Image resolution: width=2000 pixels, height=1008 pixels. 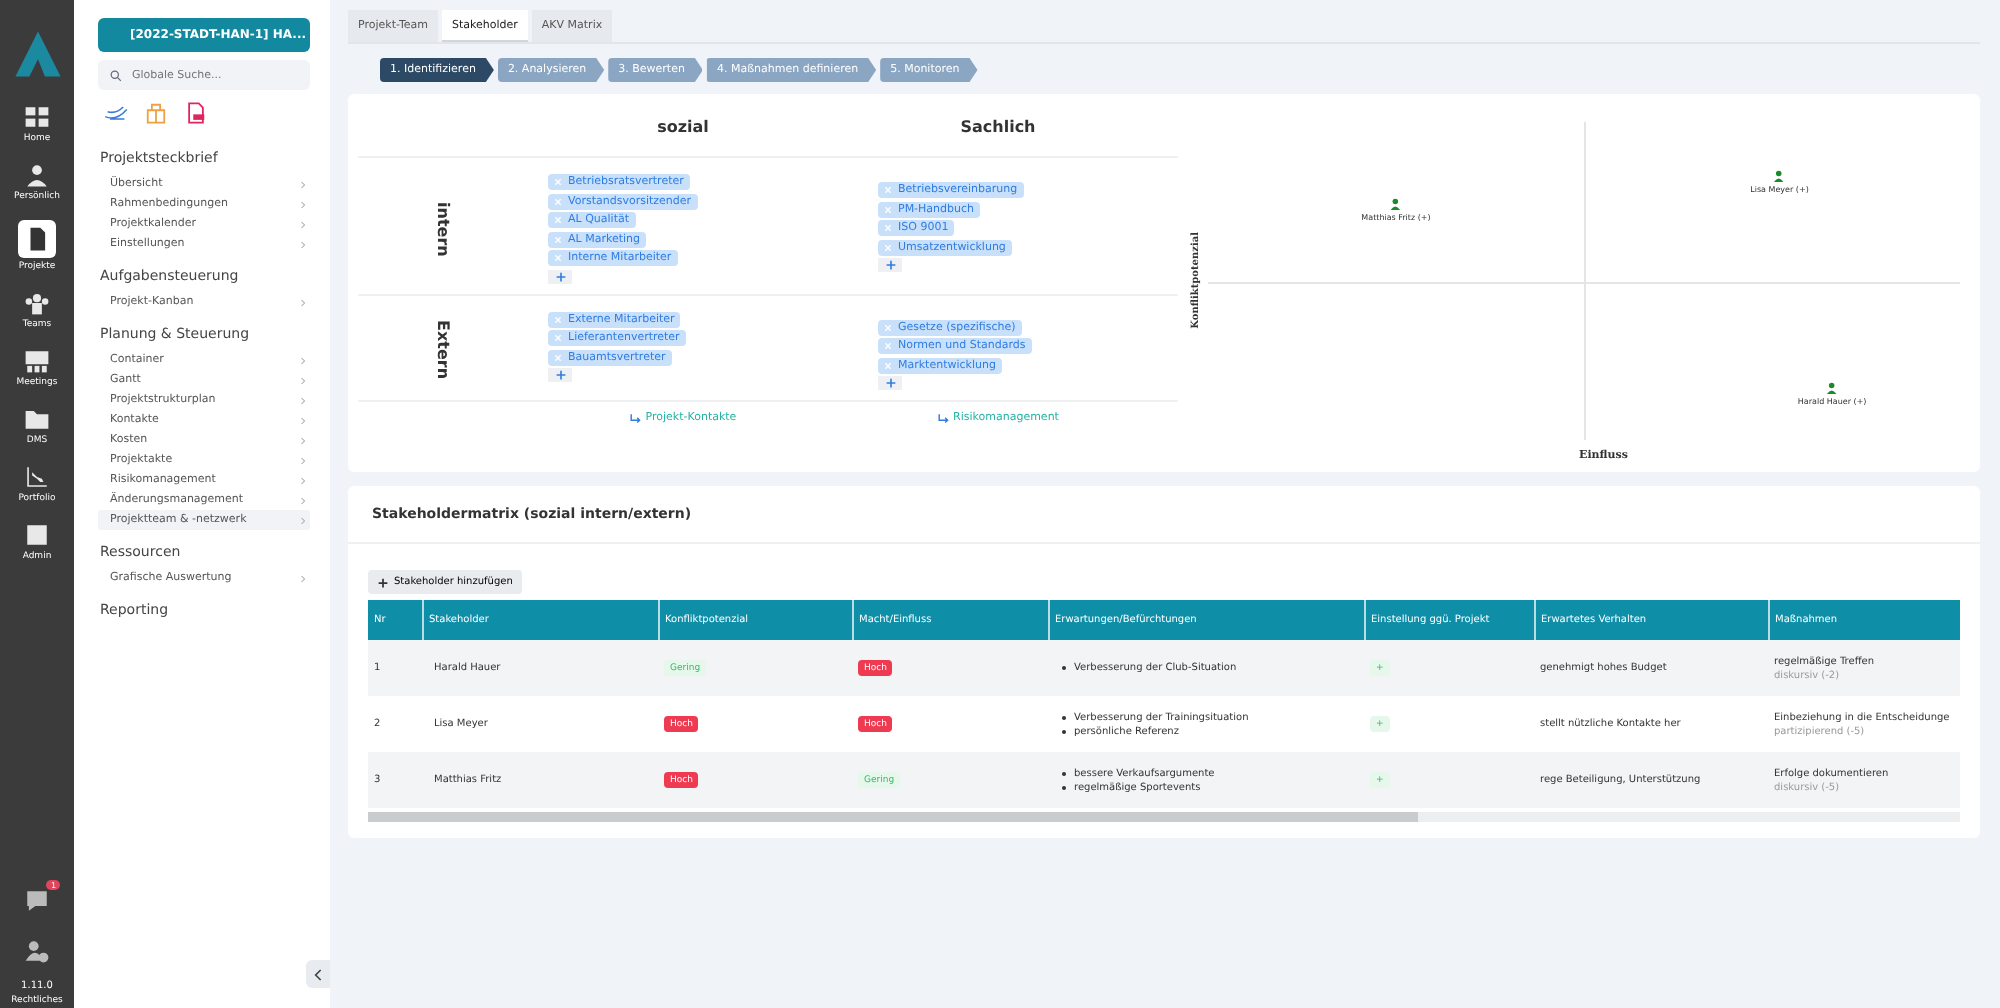 What do you see at coordinates (37, 361) in the screenshot?
I see `meeting-icon` at bounding box center [37, 361].